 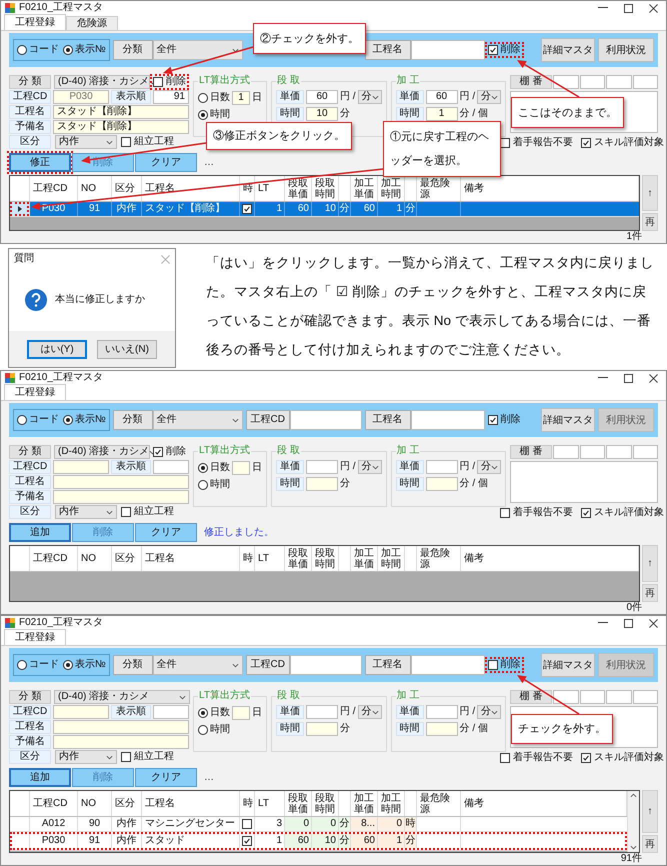 I want to click on table-row: A012 90 内作 マシニングセンター 3 0 0 分 8... 0 時, so click(x=318, y=824).